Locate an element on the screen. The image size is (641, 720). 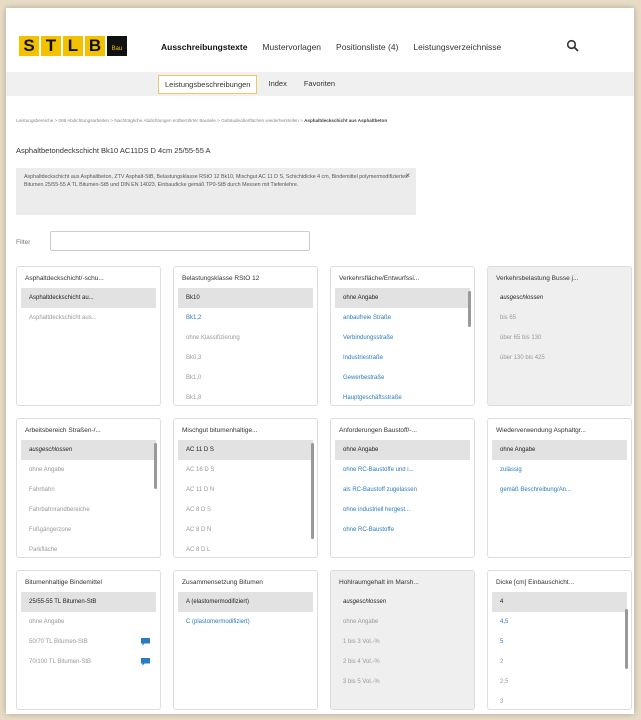
option-item: AC 11 D N is located at coordinates (245, 490).